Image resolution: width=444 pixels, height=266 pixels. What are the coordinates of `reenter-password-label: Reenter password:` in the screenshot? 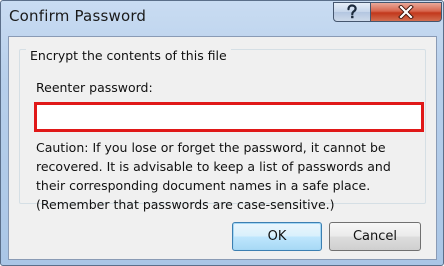 It's located at (94, 87).